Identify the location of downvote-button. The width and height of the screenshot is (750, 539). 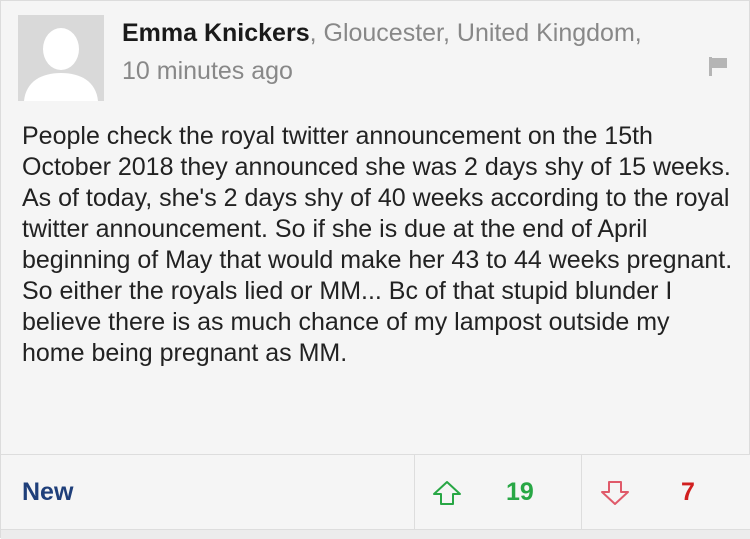
(615, 493).